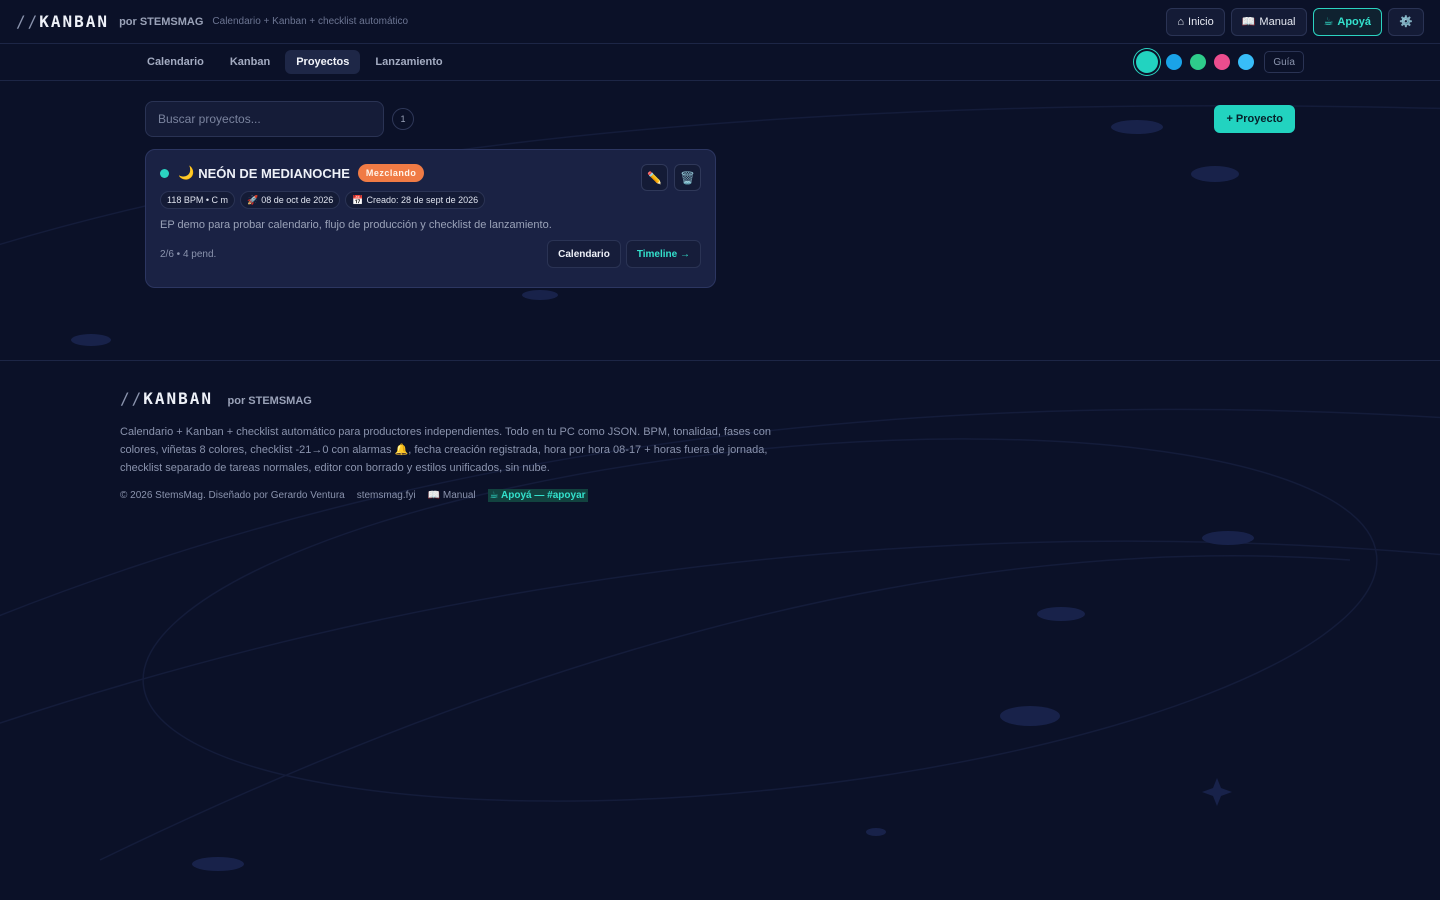 The height and width of the screenshot is (900, 1440). Describe the element at coordinates (161, 21) in the screenshot. I see `brand-byline: por STEMSMAG` at that location.